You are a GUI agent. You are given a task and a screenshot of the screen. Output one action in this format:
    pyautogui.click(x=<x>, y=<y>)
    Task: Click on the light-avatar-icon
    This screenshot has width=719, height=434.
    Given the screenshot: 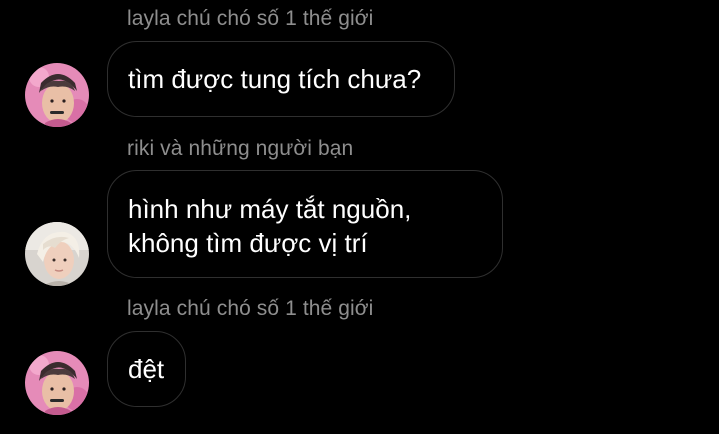 What is the action you would take?
    pyautogui.click(x=57, y=254)
    